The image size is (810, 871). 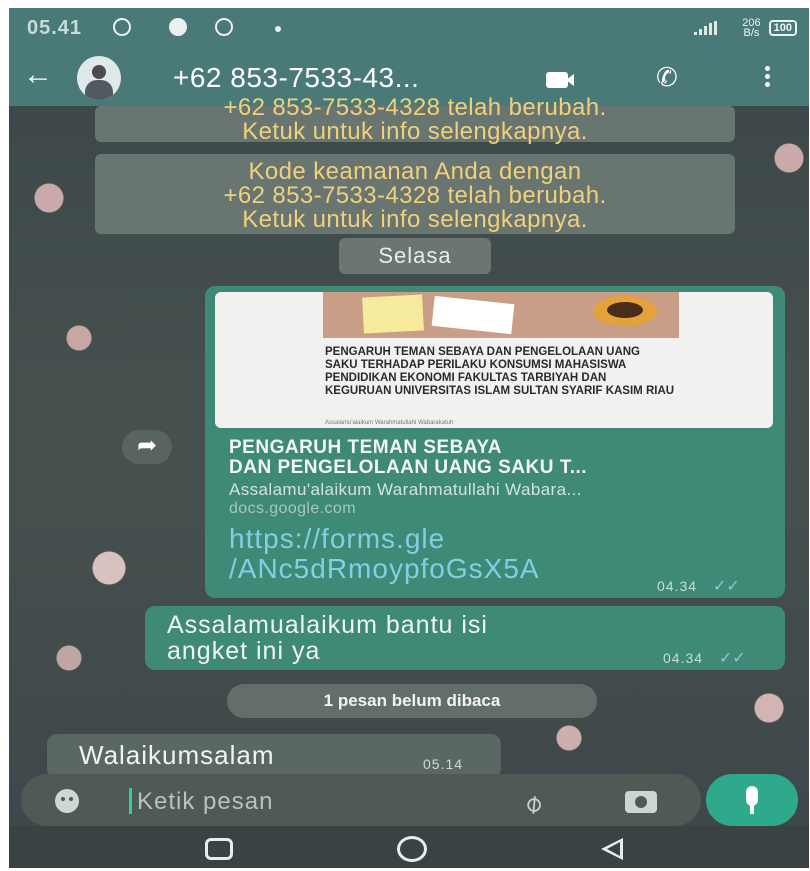 I want to click on network-speed: 206 B/s, so click(x=751, y=28).